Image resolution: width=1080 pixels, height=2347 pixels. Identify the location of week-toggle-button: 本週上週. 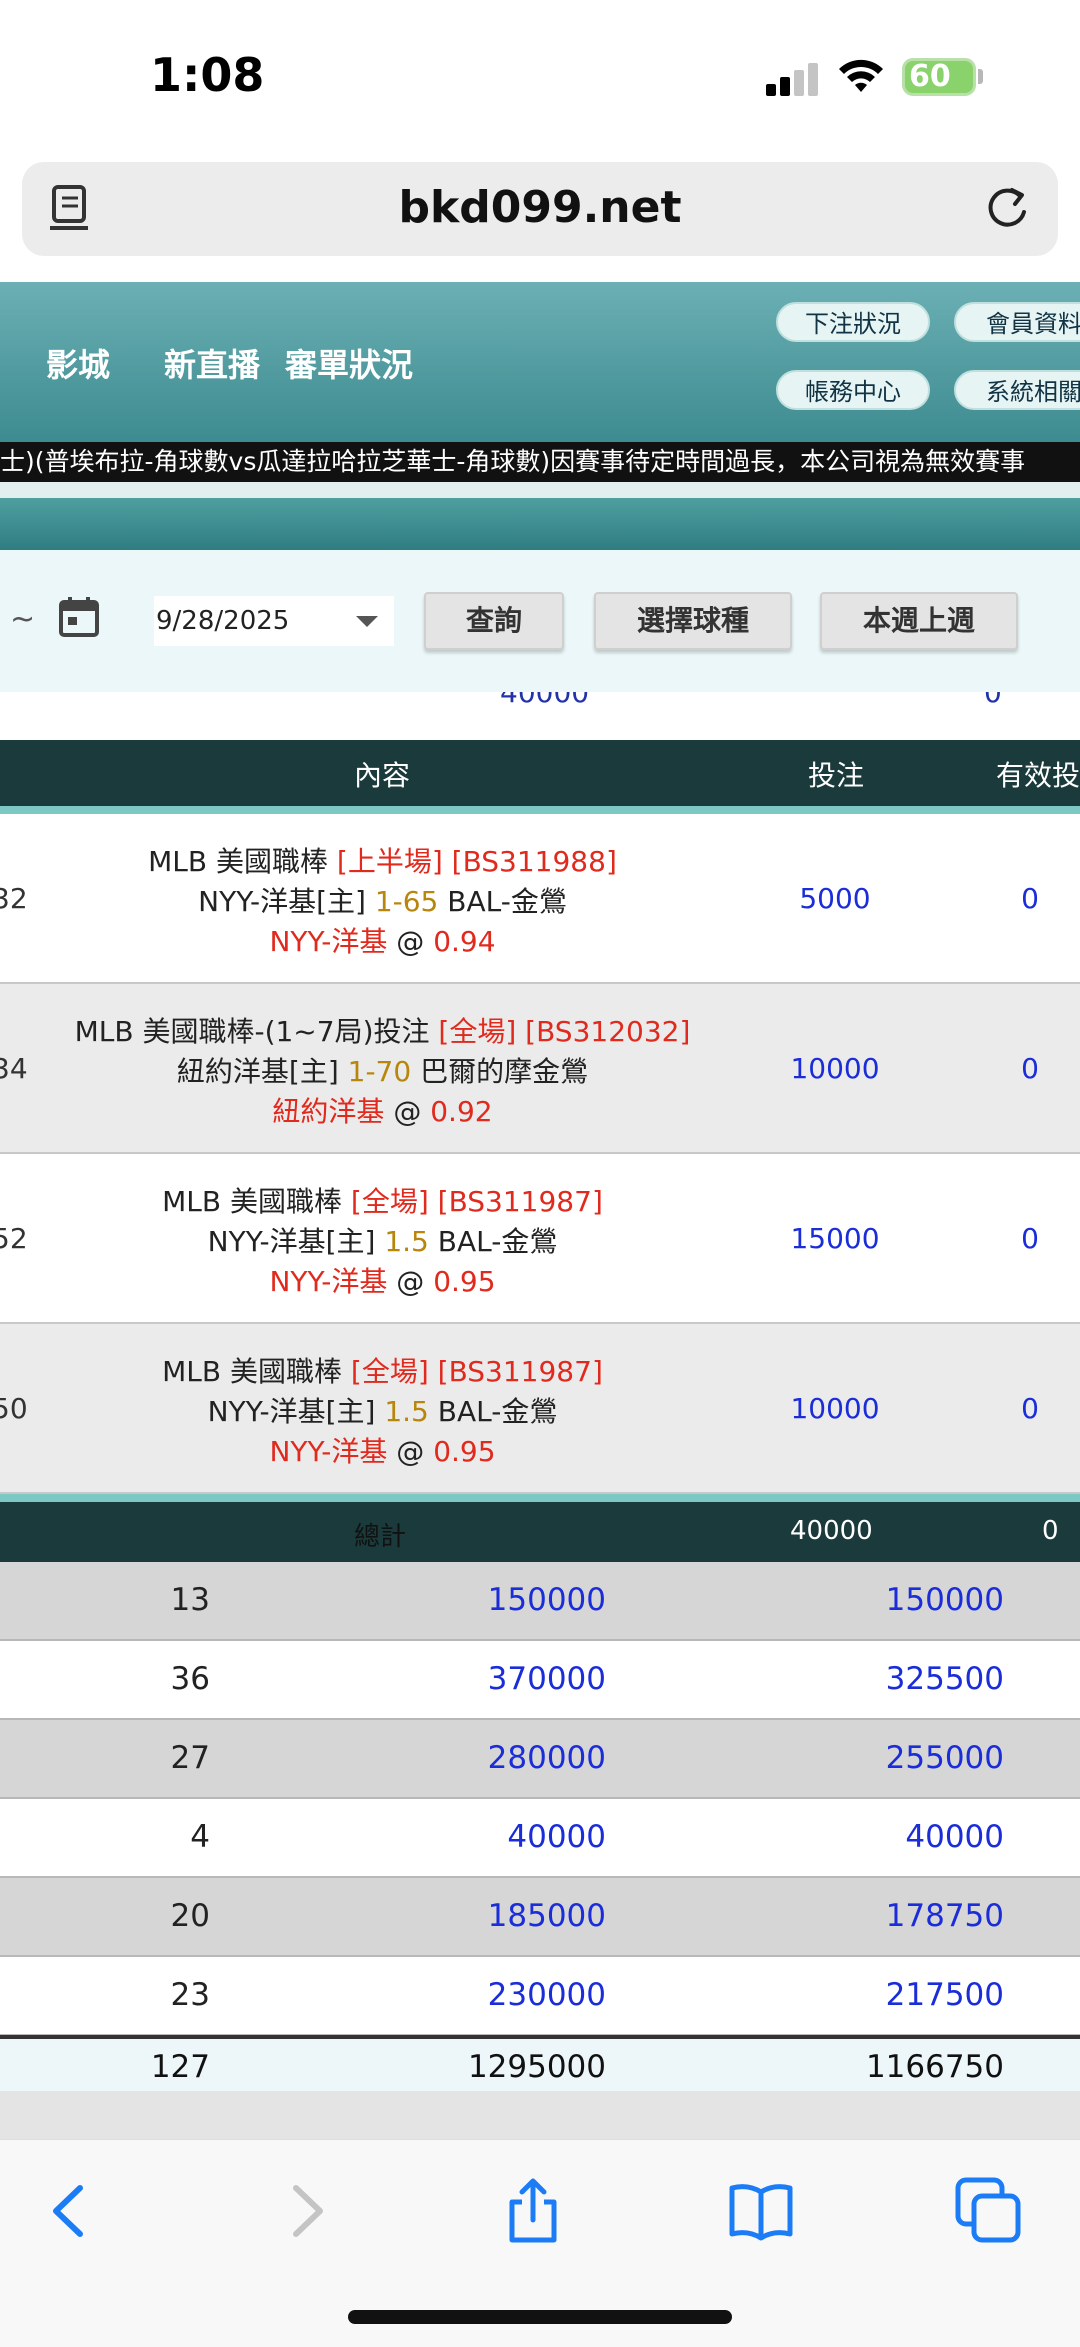
(919, 621).